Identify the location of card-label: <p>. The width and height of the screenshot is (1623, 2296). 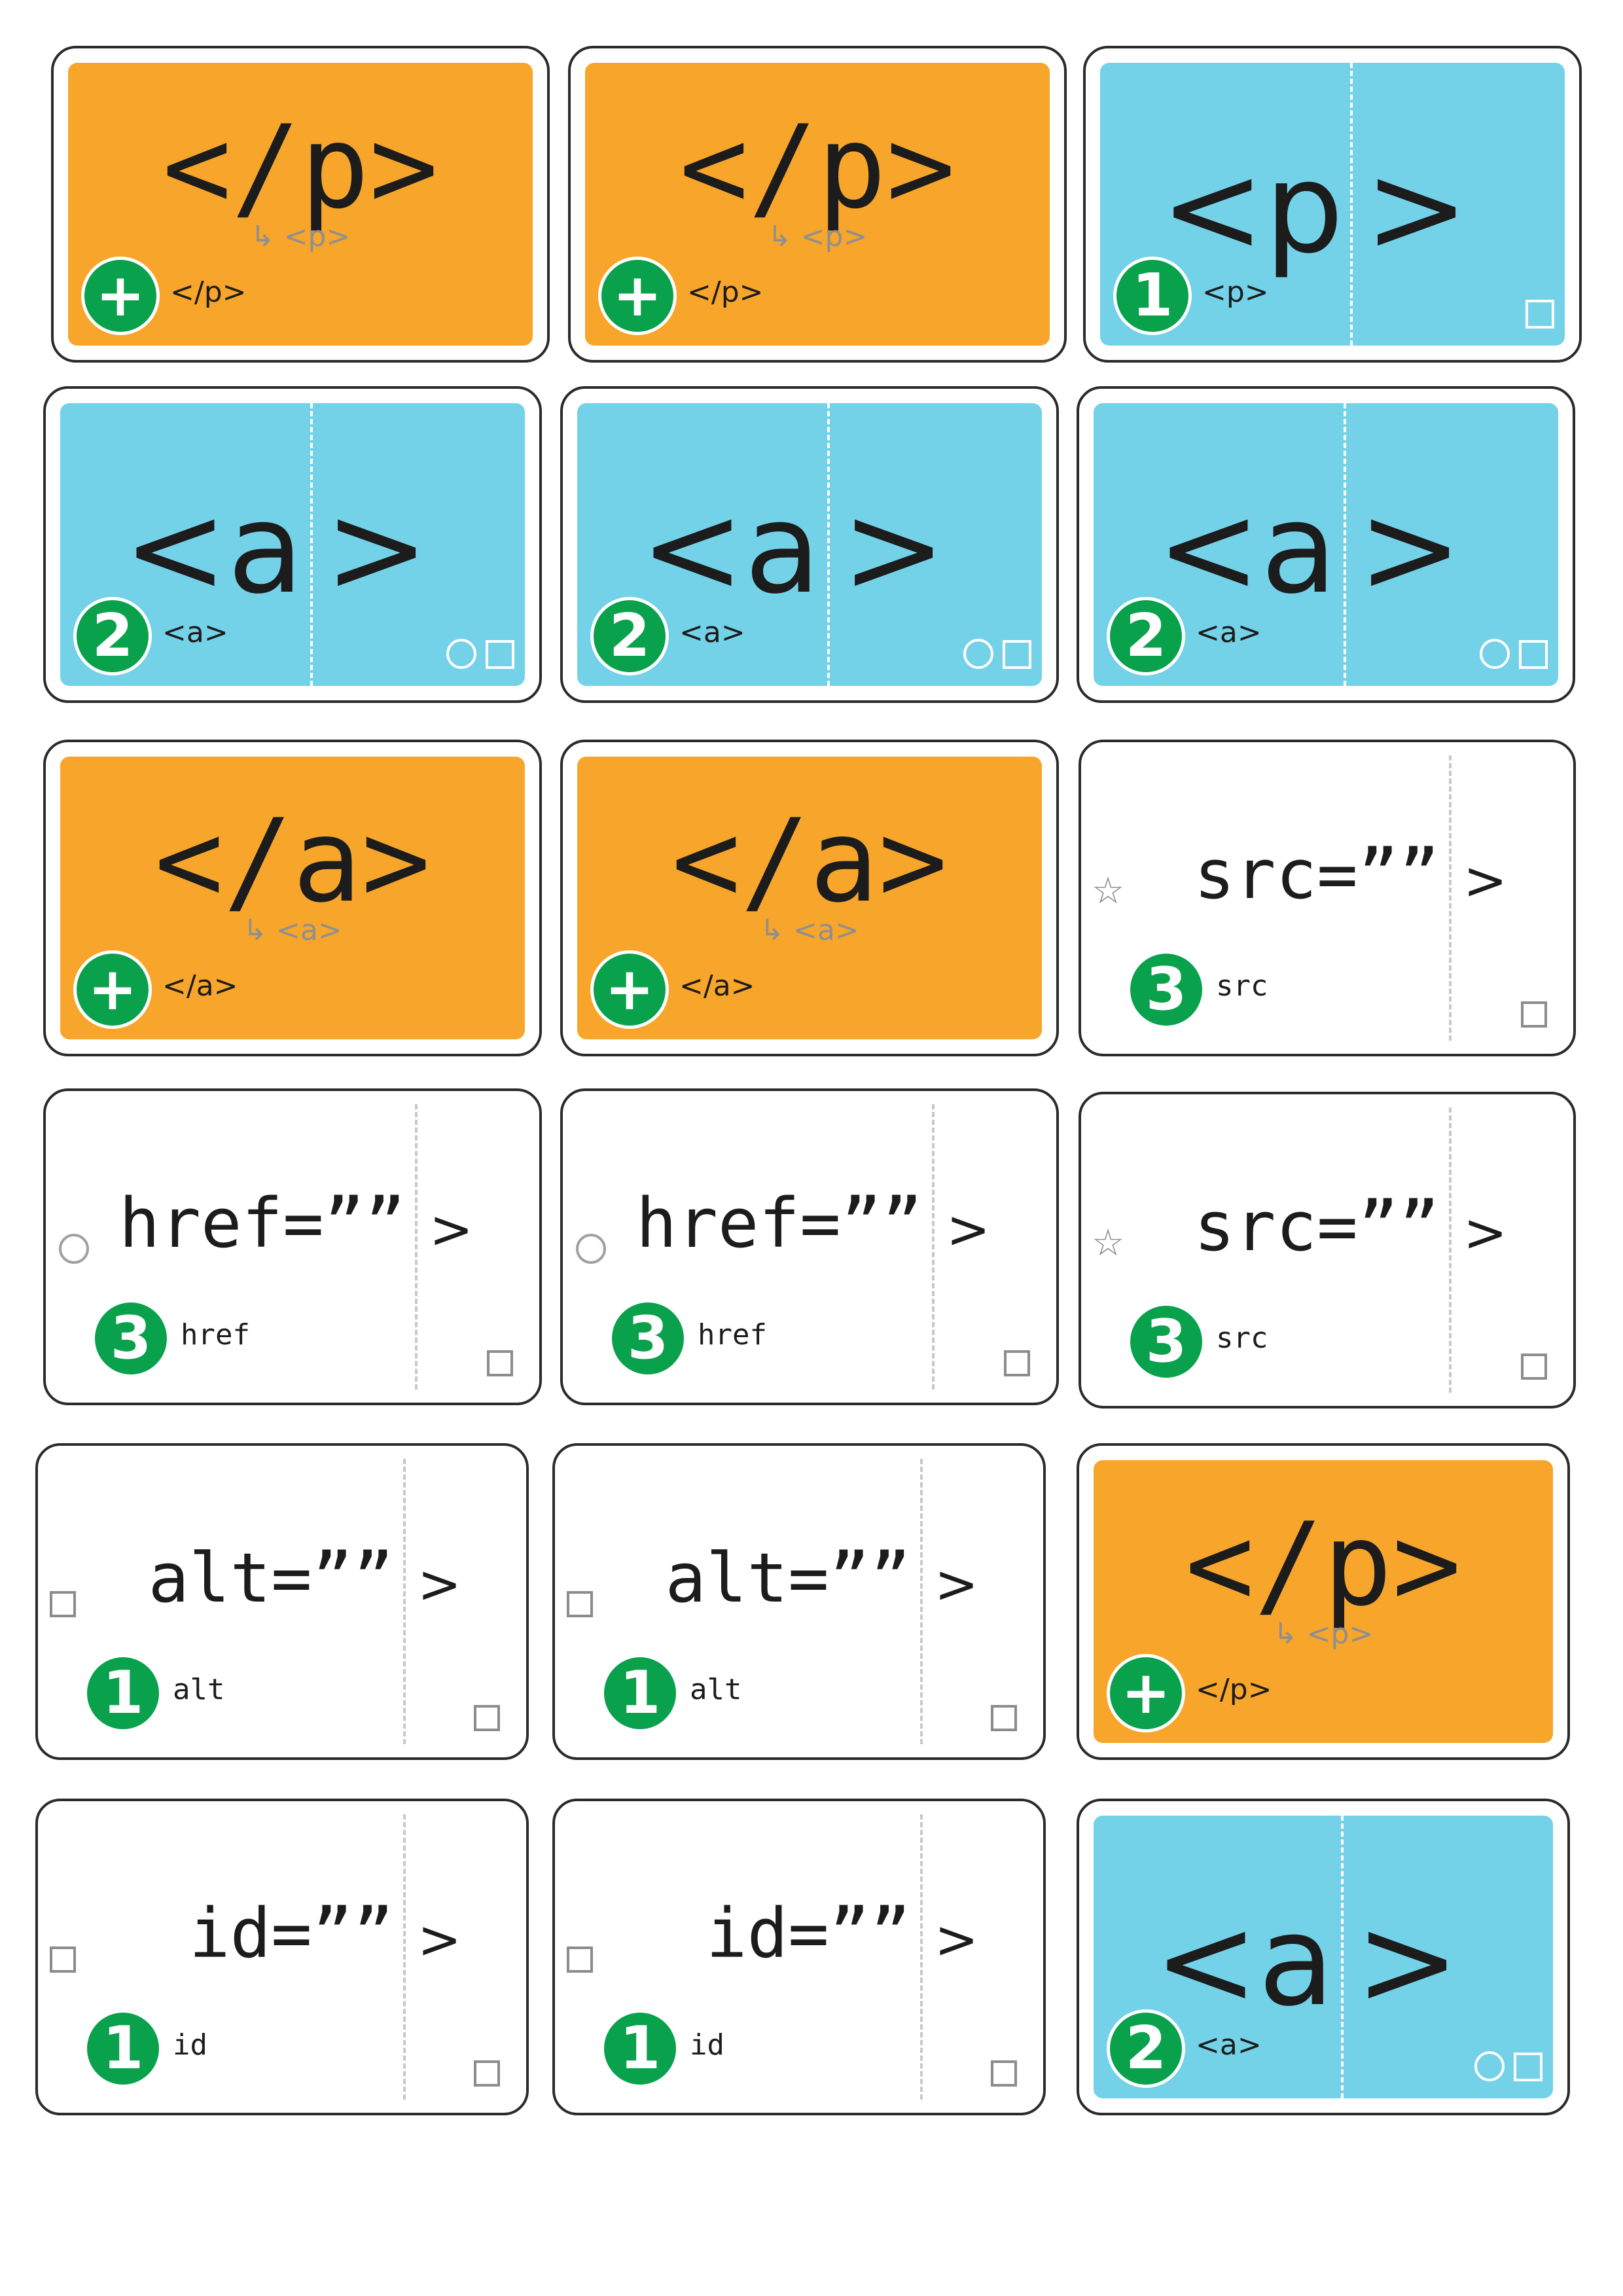
(1235, 292).